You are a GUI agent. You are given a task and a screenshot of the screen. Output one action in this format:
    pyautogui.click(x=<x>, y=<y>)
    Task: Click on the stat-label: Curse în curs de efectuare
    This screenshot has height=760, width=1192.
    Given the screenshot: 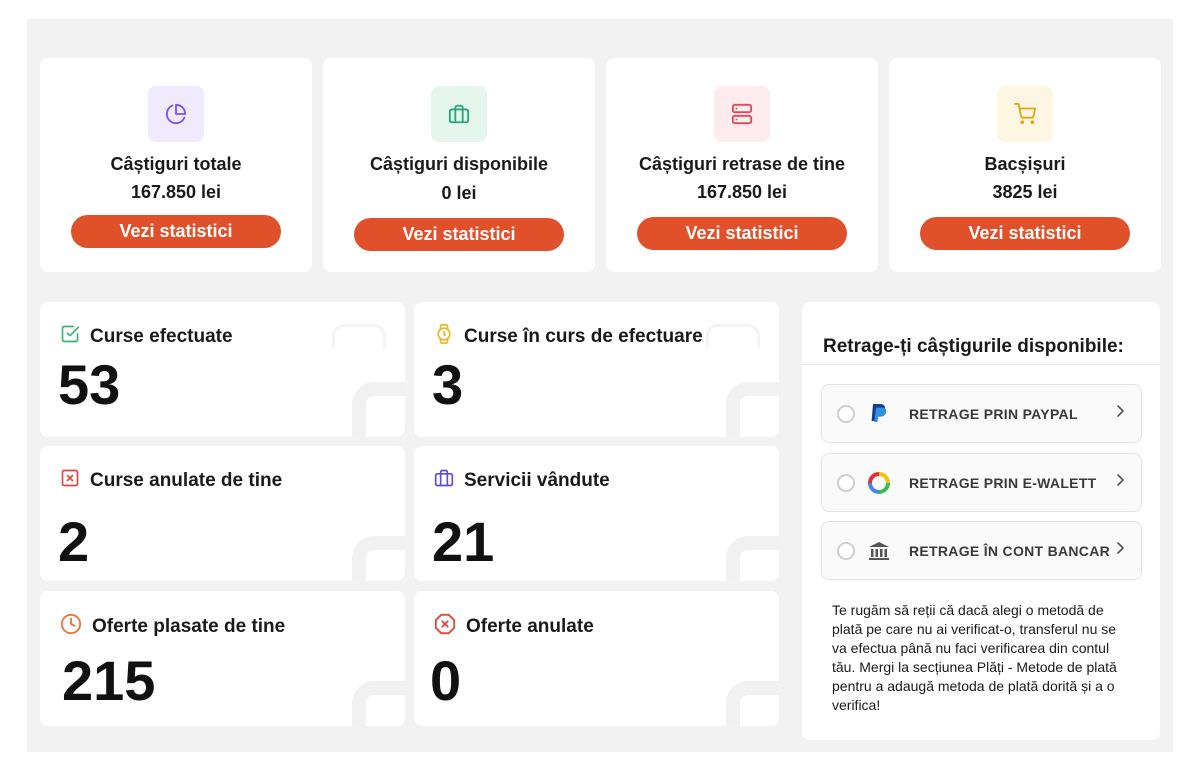 What is the action you would take?
    pyautogui.click(x=583, y=336)
    